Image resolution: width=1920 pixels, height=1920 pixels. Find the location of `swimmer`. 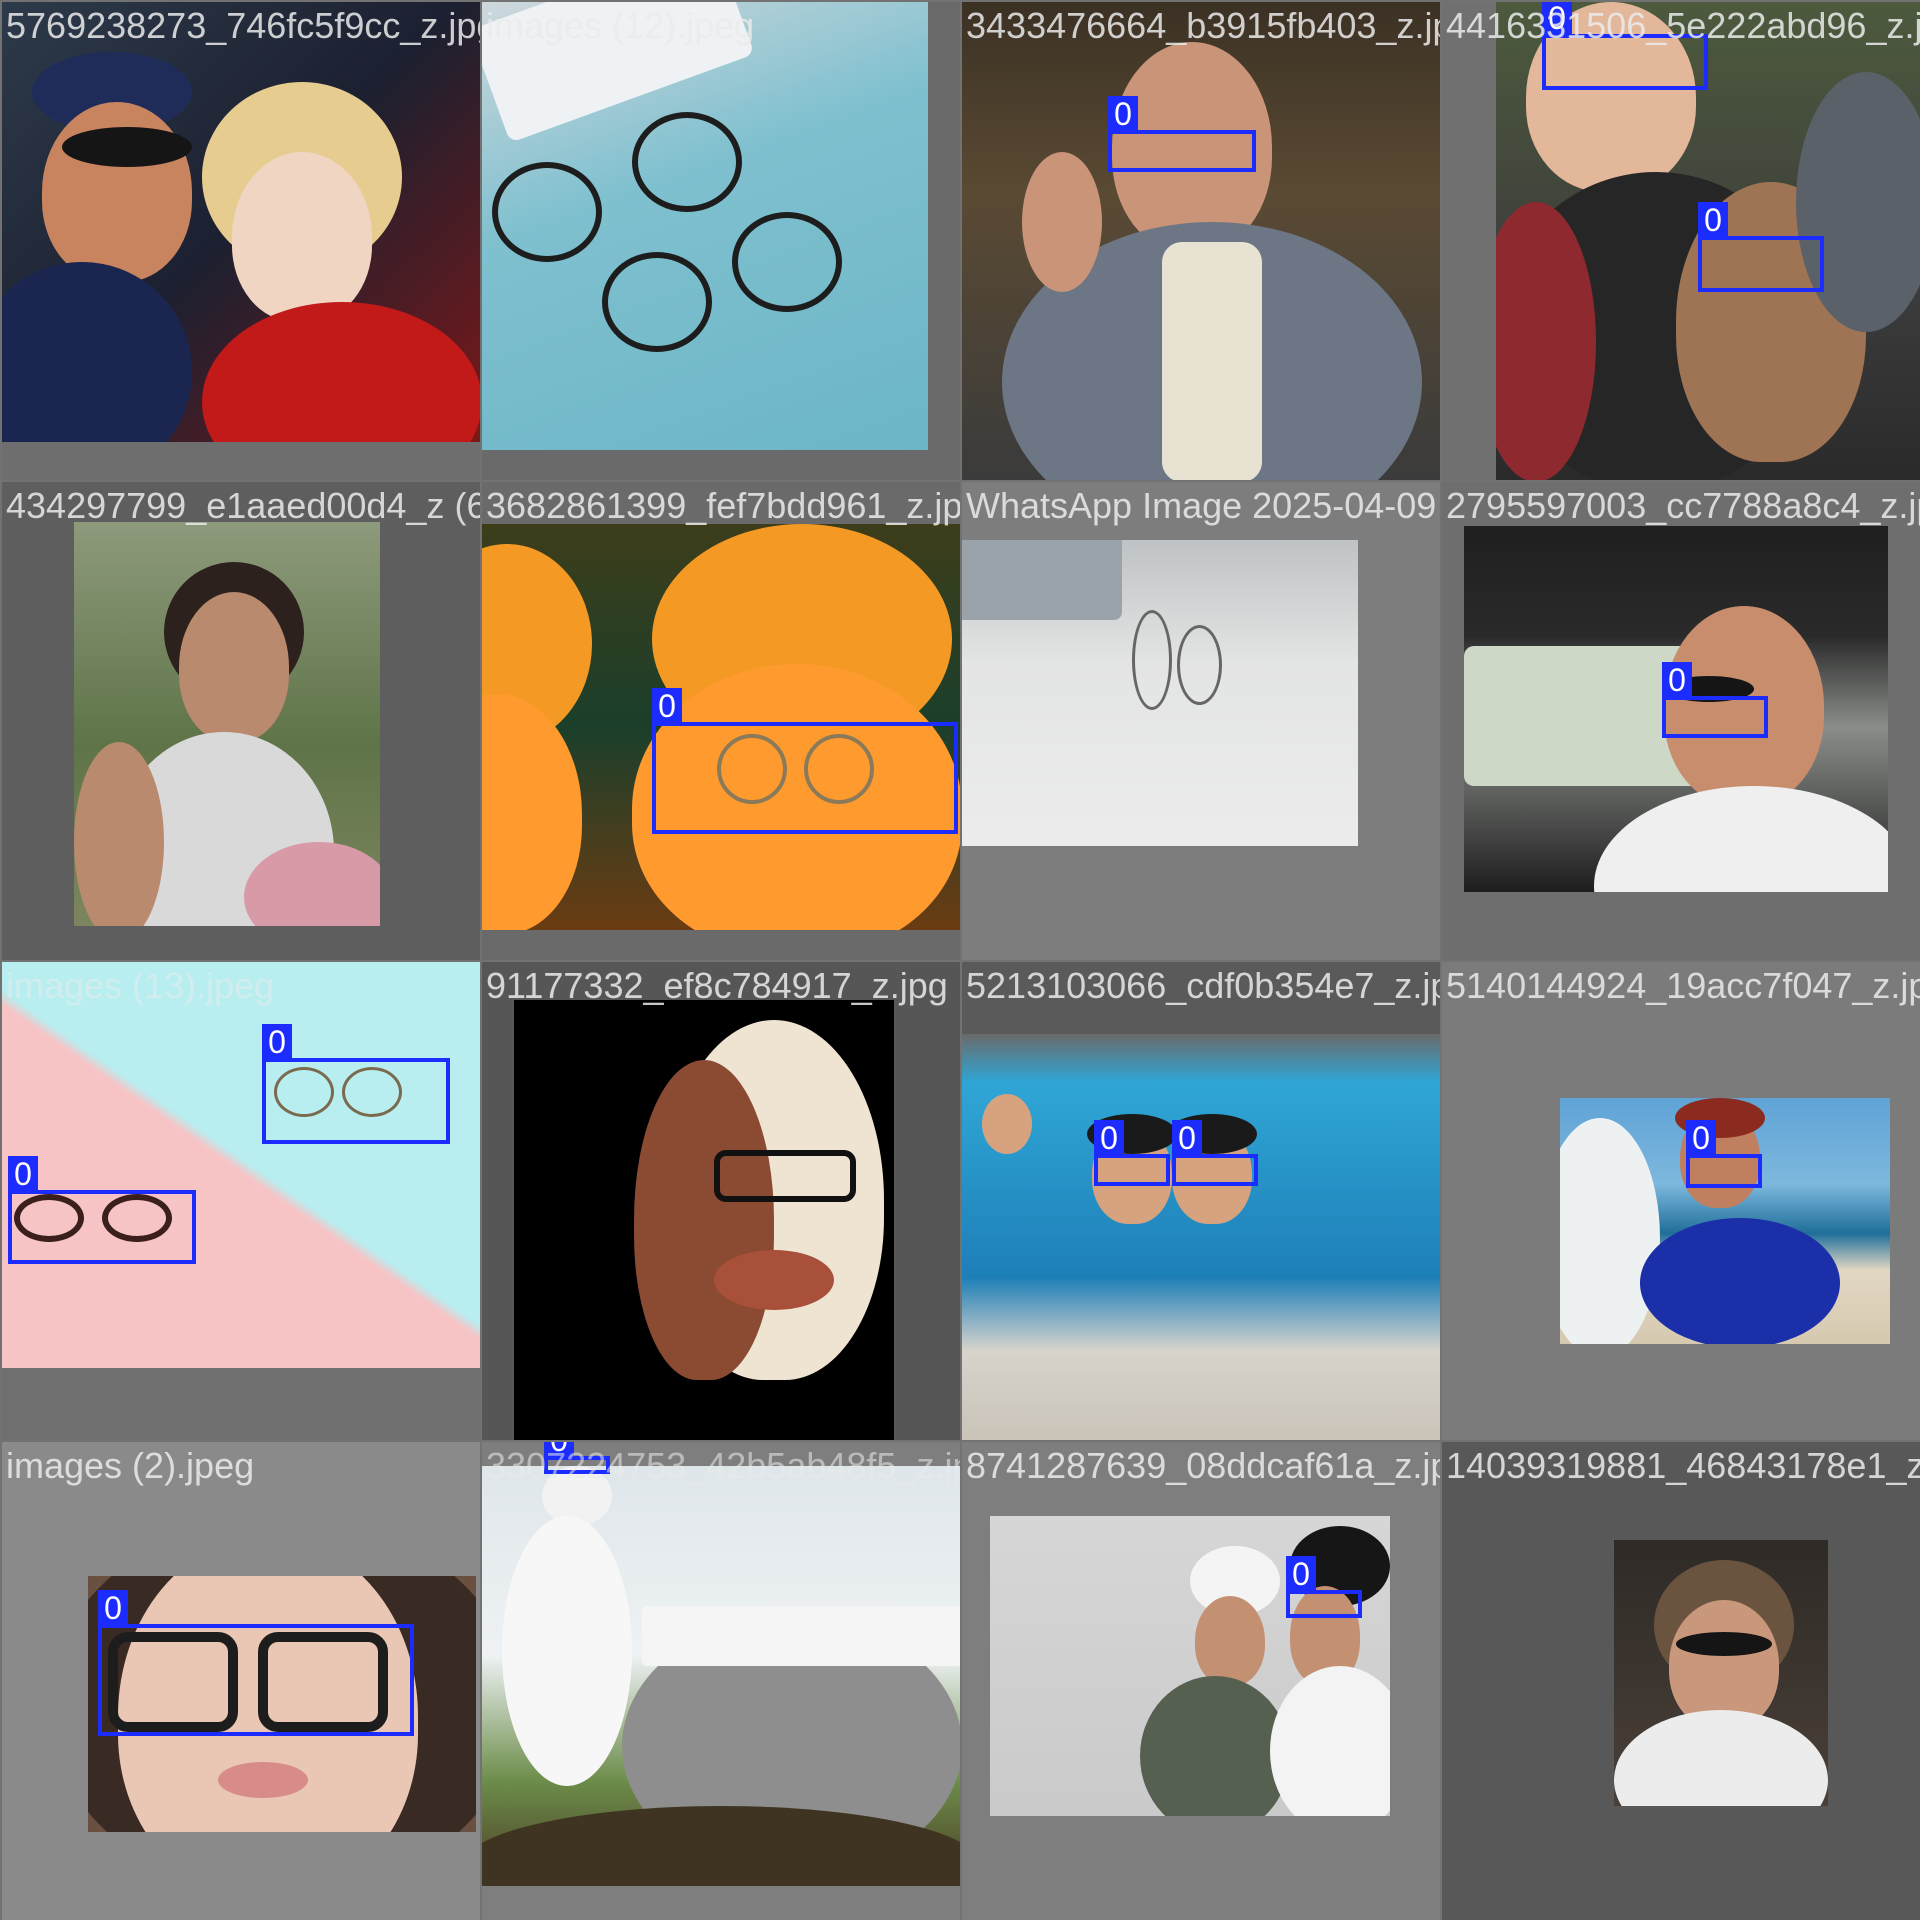

swimmer is located at coordinates (1007, 1124).